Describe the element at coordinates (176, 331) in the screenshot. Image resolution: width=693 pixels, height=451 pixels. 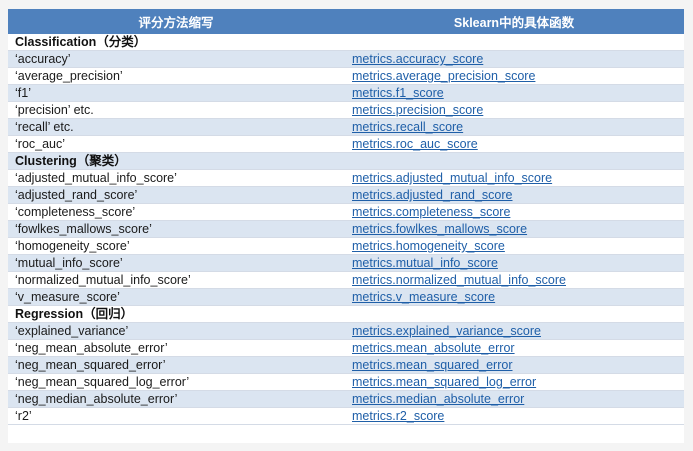
I see `scoring-name-cell: ‘explained_variance’` at that location.